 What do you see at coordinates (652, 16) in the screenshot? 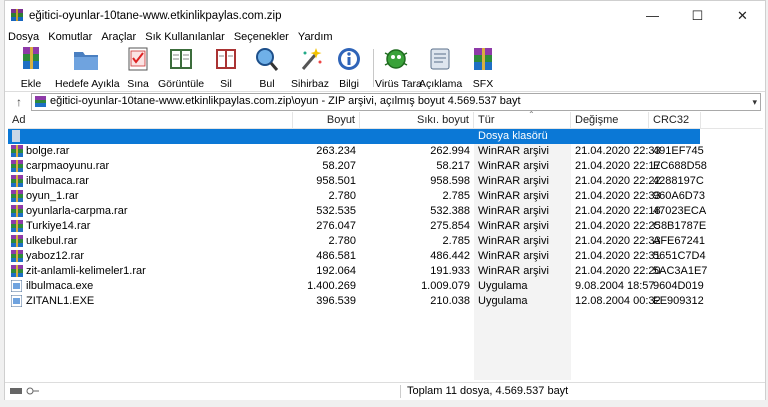
I see `minimize-button: —` at bounding box center [652, 16].